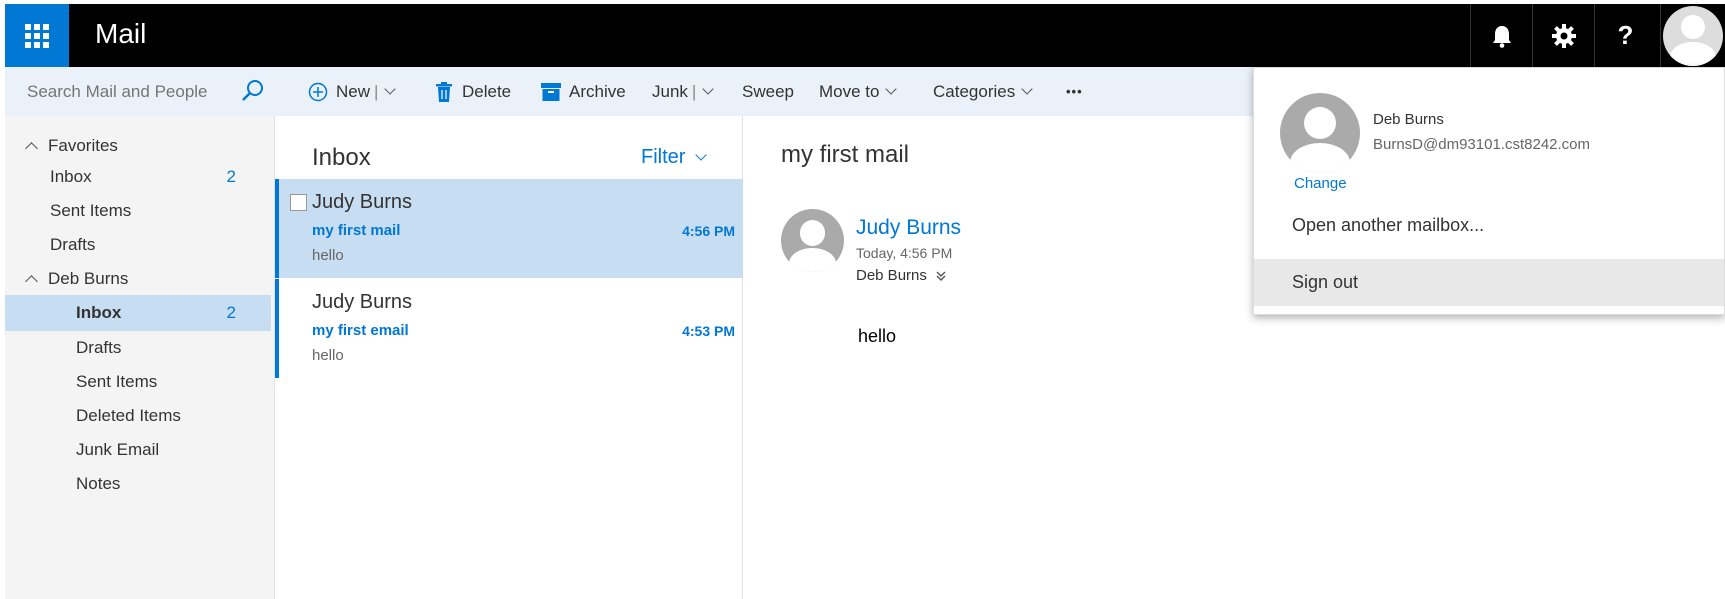 This screenshot has width=1725, height=599. What do you see at coordinates (138, 484) in the screenshot?
I see `sidebar-item-notes: Notes` at bounding box center [138, 484].